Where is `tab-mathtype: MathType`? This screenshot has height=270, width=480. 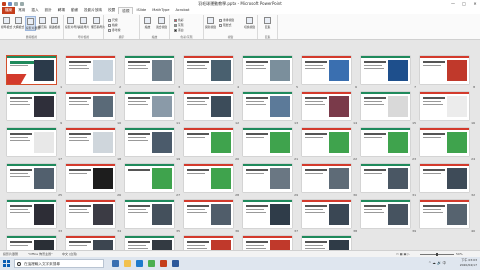 tab-mathtype: MathType is located at coordinates (160, 10).